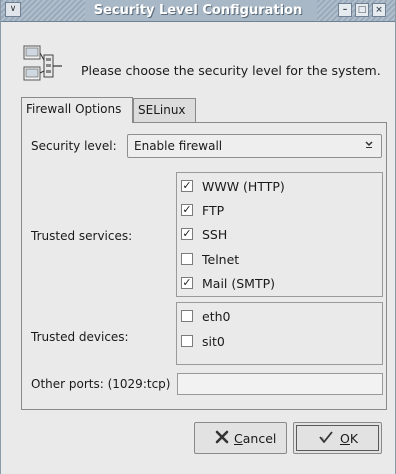 Image resolution: width=396 pixels, height=474 pixels. Describe the element at coordinates (254, 146) in the screenshot. I see `security-level-select: Enable firewall` at that location.